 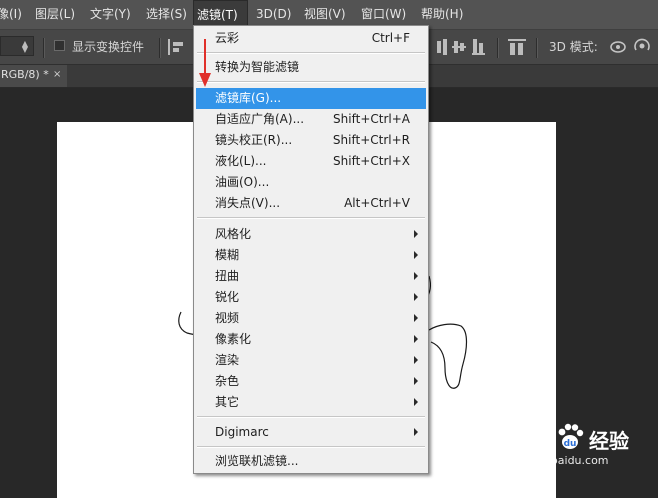 What do you see at coordinates (311, 38) in the screenshot?
I see `menu-item-clouds: 云彩 Ctrl+F` at bounding box center [311, 38].